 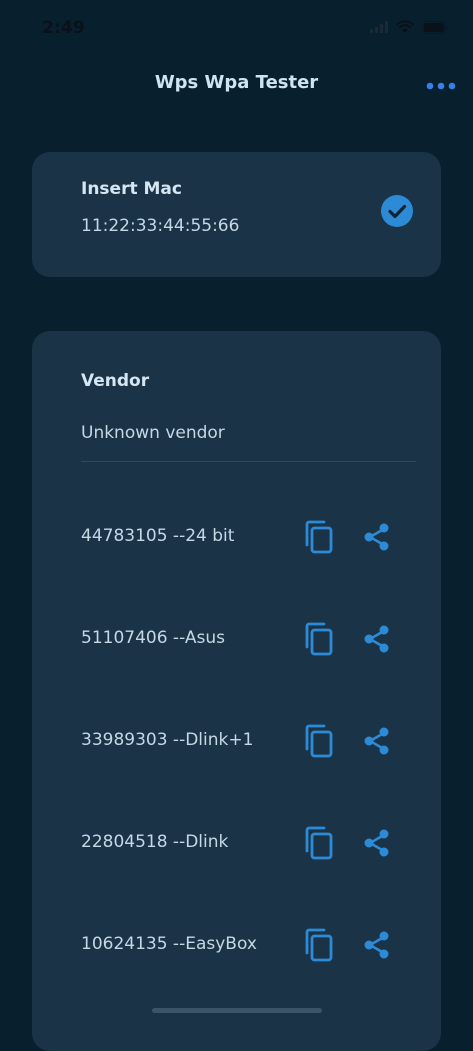 I want to click on pin-row: 33989303 --Dlink+1, so click(x=236, y=741).